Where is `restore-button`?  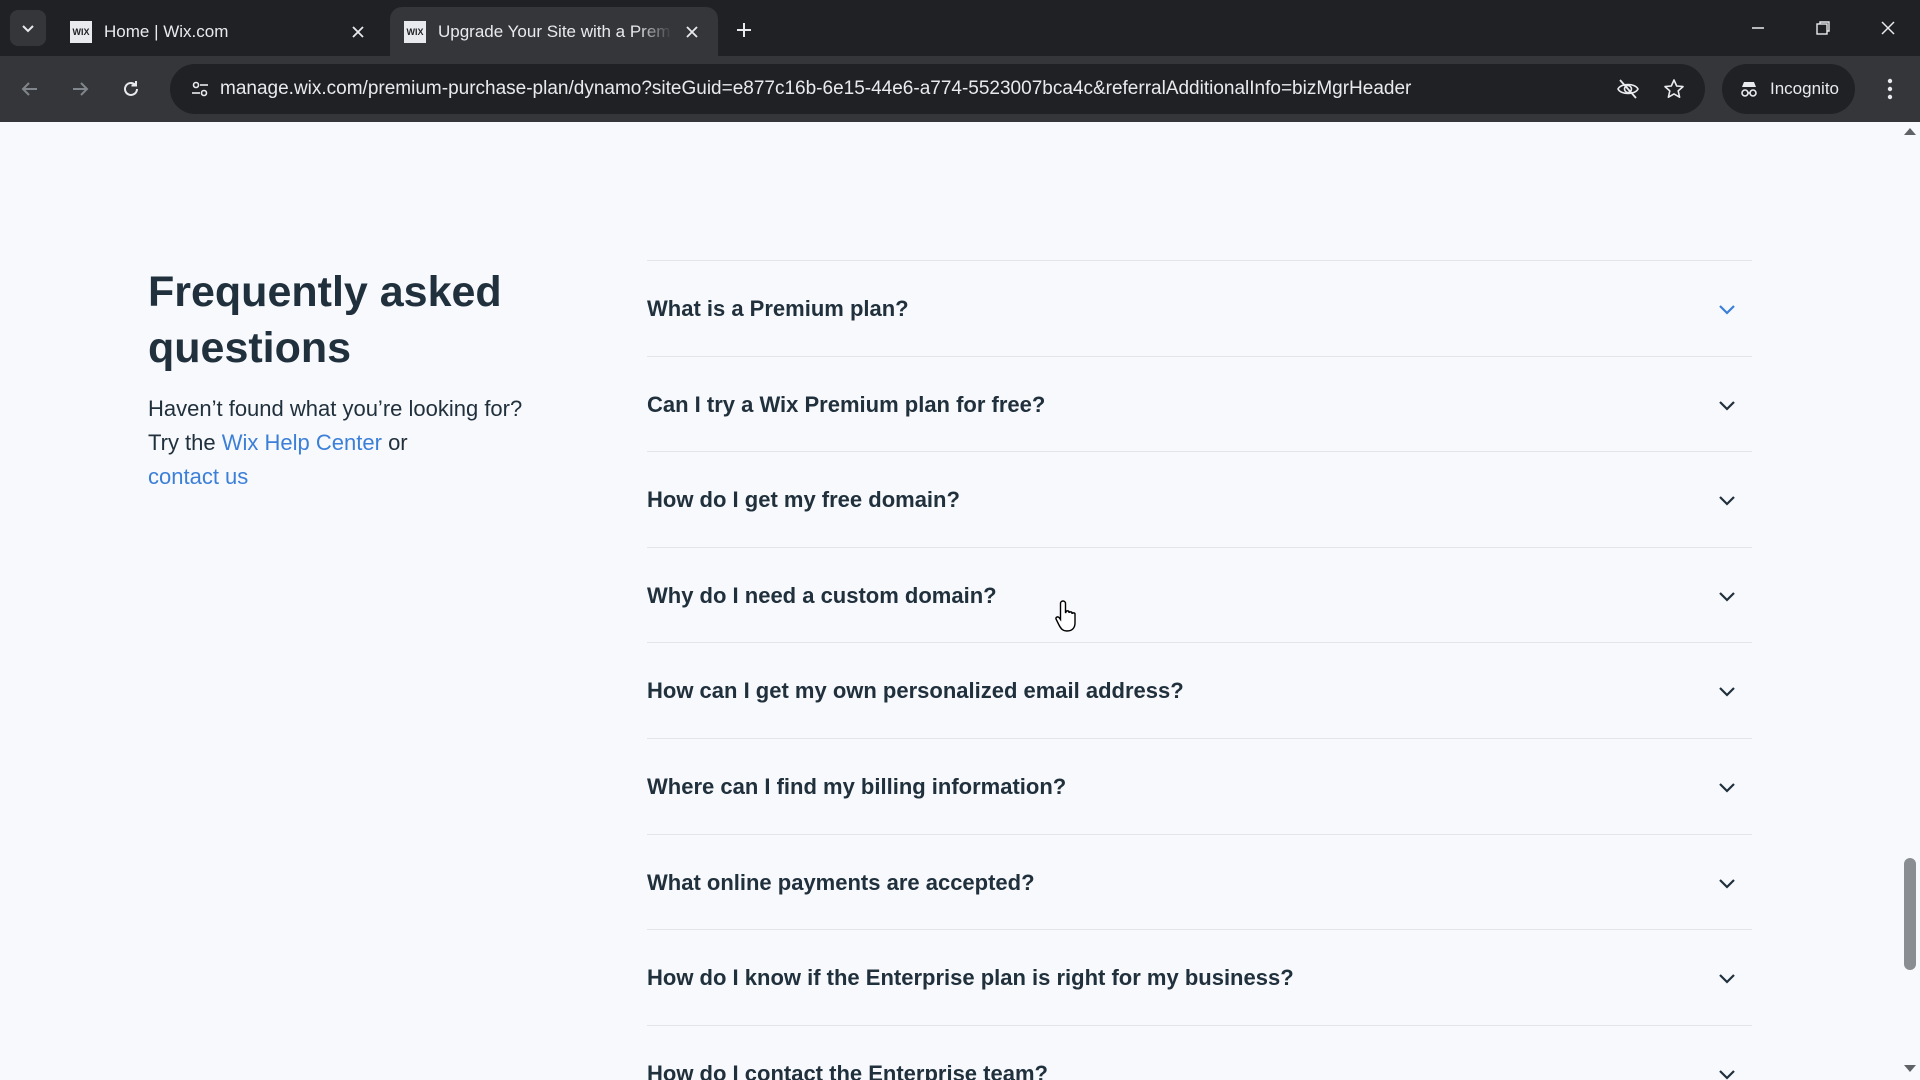 restore-button is located at coordinates (1823, 28).